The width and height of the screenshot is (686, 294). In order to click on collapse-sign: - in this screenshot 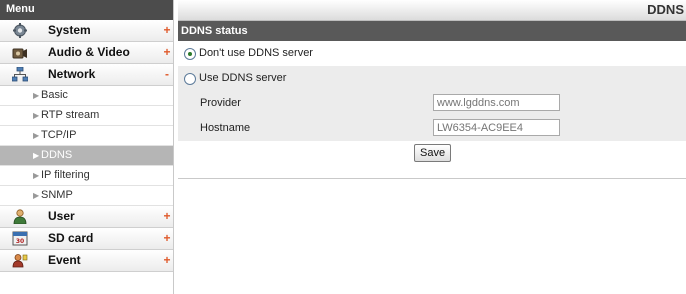, I will do `click(167, 74)`.